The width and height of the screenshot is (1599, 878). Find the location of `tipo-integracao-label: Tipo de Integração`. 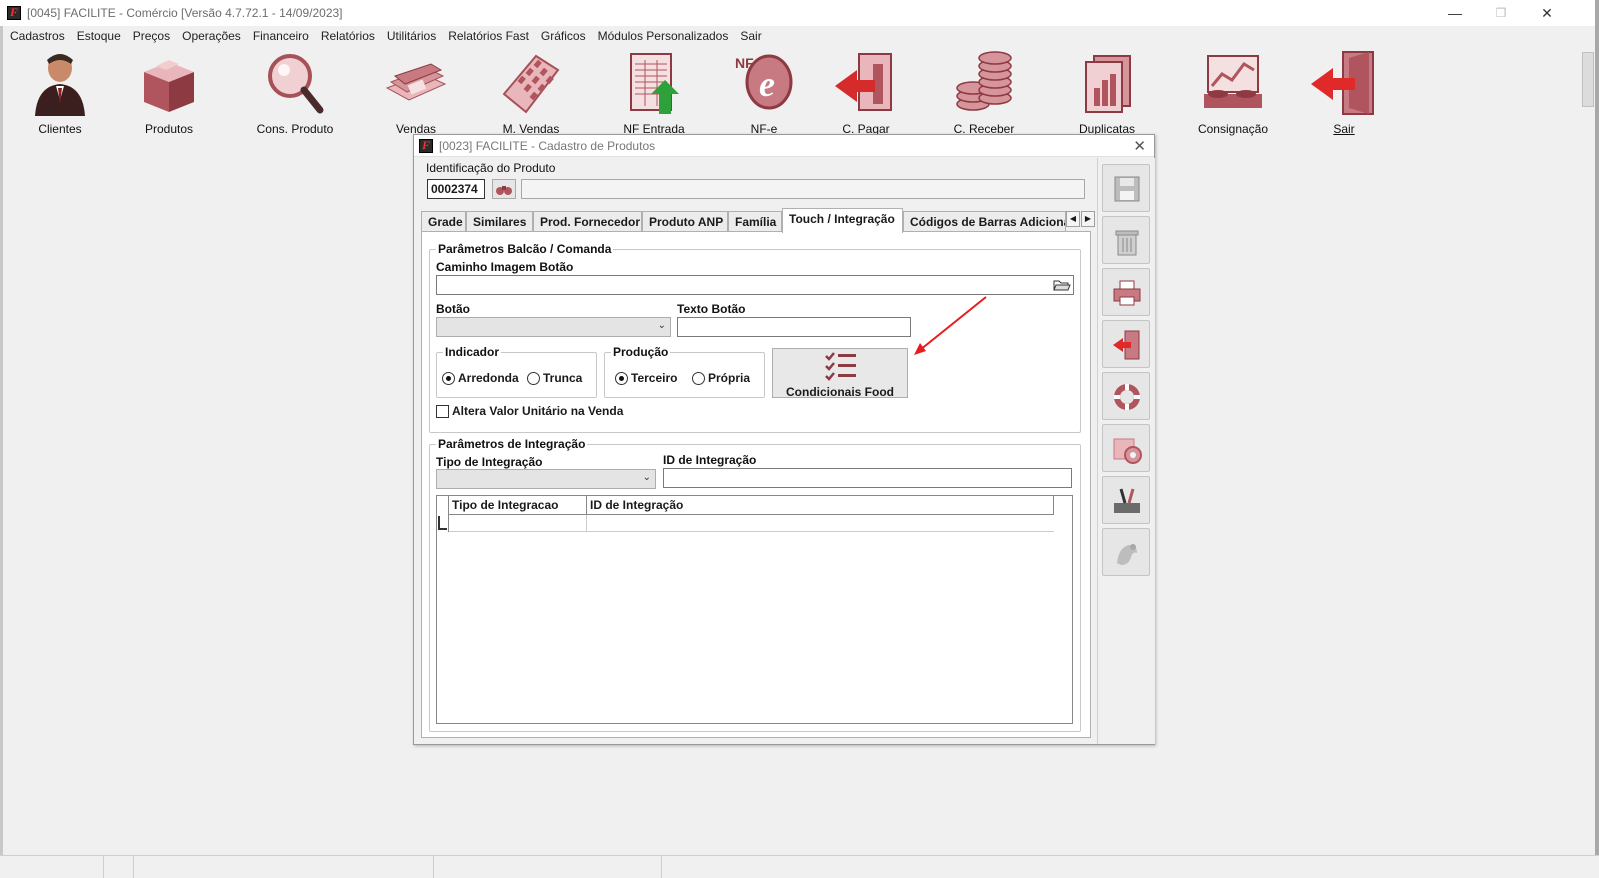

tipo-integracao-label: Tipo de Integração is located at coordinates (489, 462).